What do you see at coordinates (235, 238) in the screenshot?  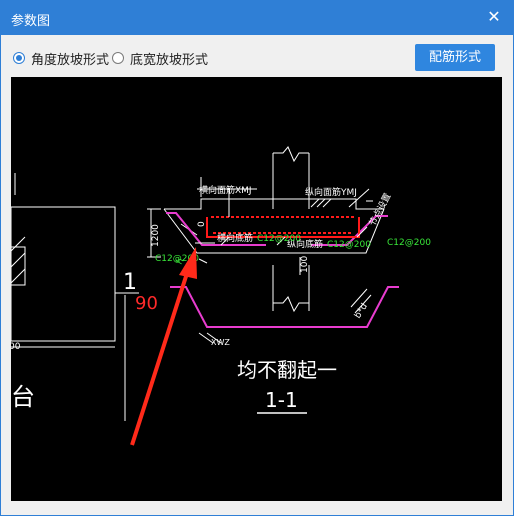 I see `bottom-rebar-label: 横向底筋` at bounding box center [235, 238].